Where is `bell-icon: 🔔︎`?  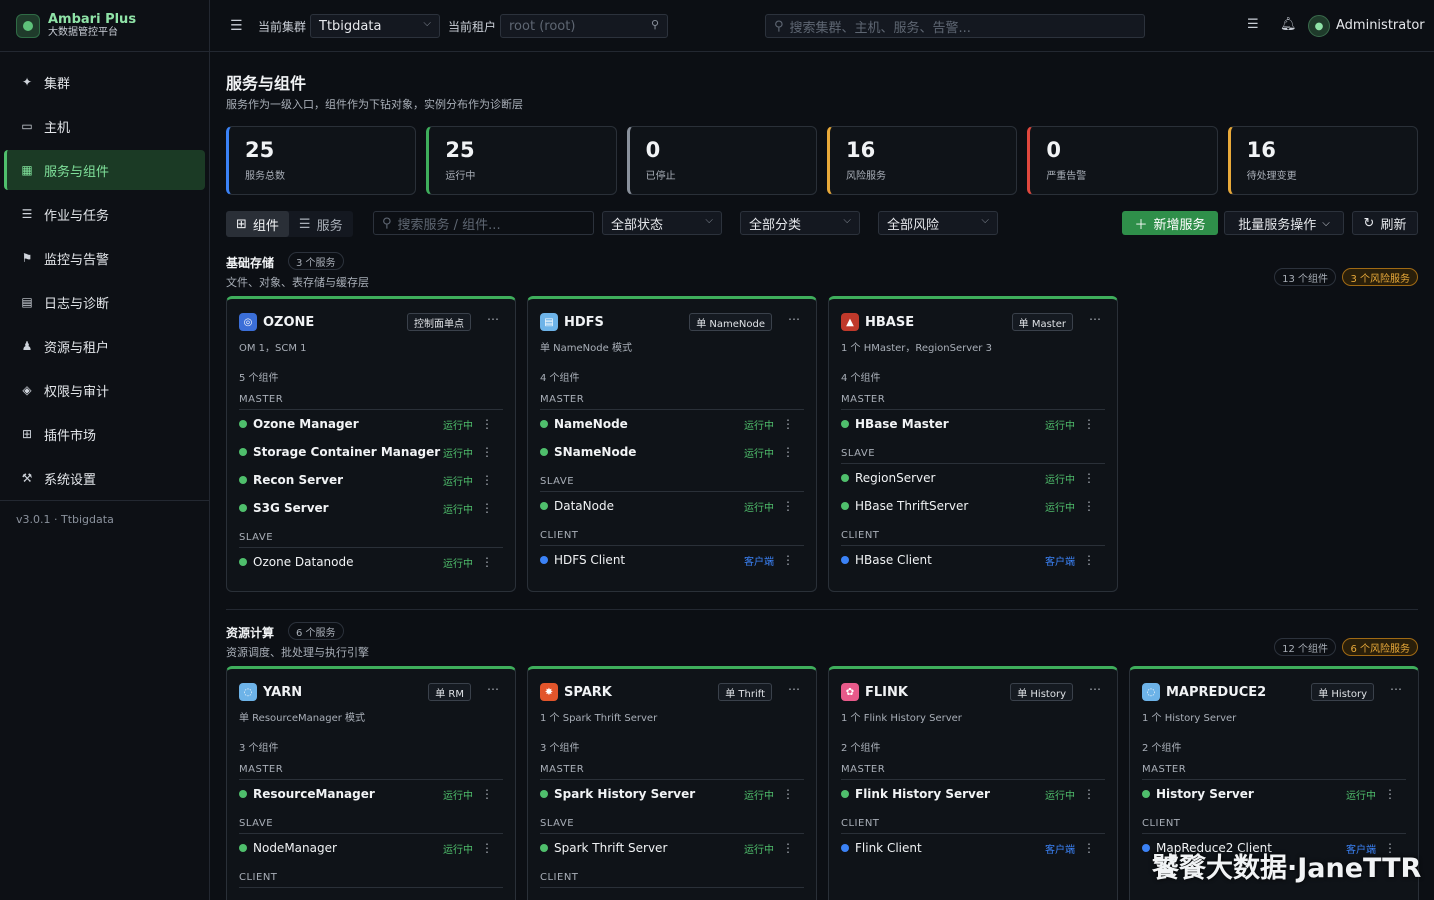
bell-icon: 🔔︎ is located at coordinates (1288, 24).